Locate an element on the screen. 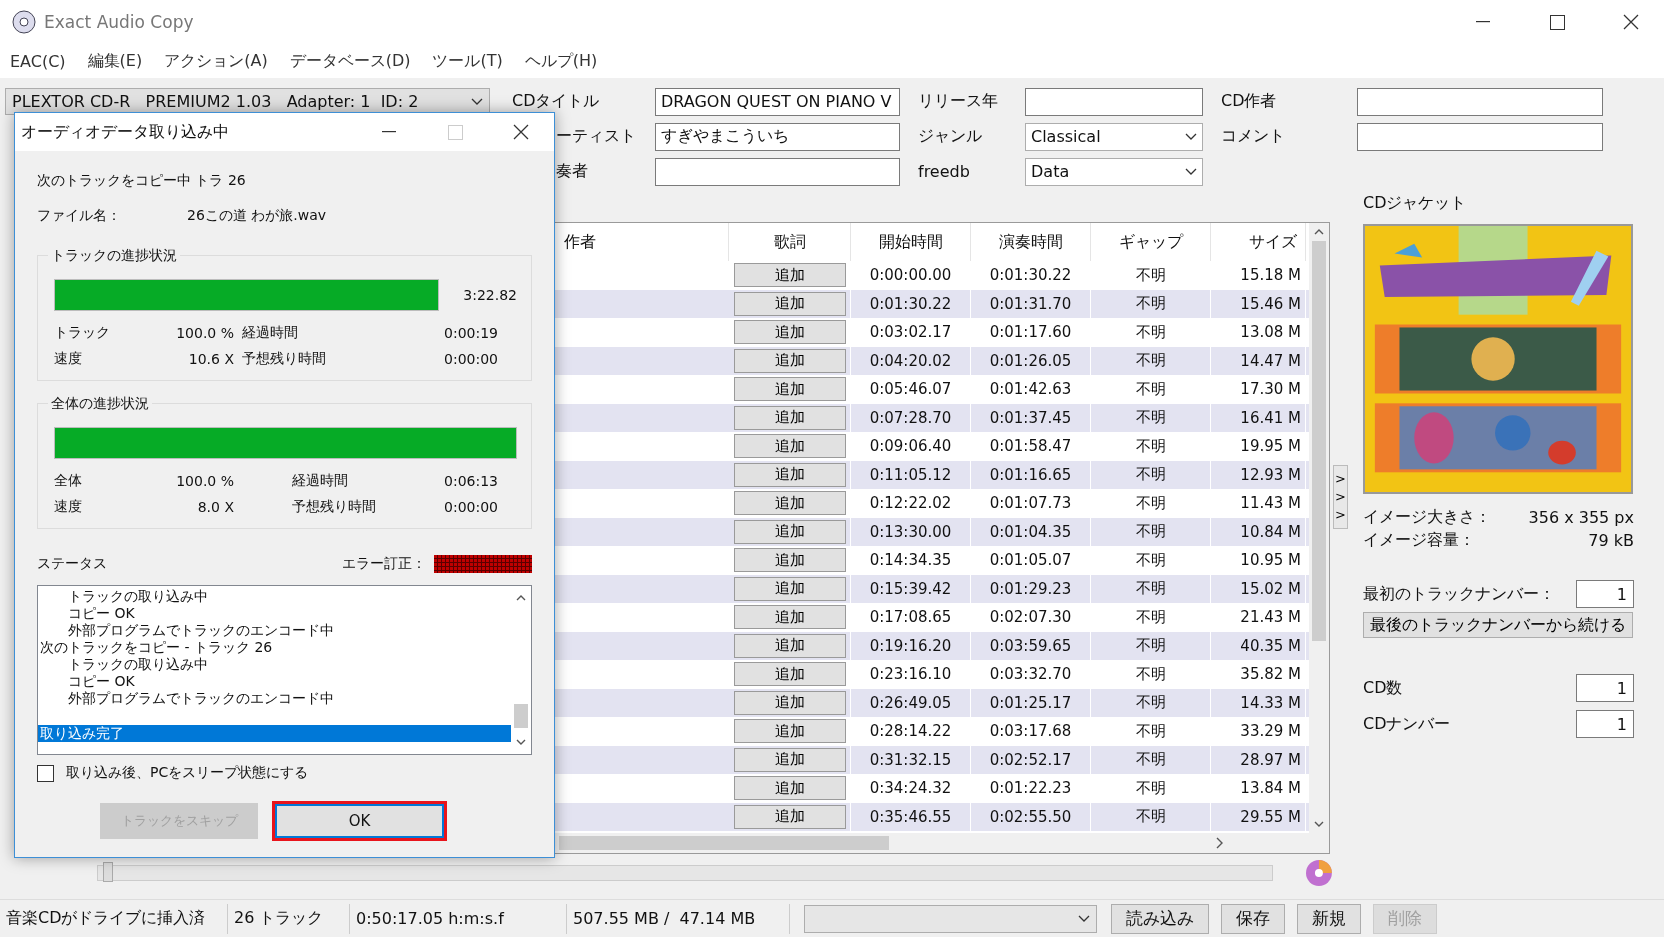  table-cell: 0:01:26.05 is located at coordinates (1030, 360).